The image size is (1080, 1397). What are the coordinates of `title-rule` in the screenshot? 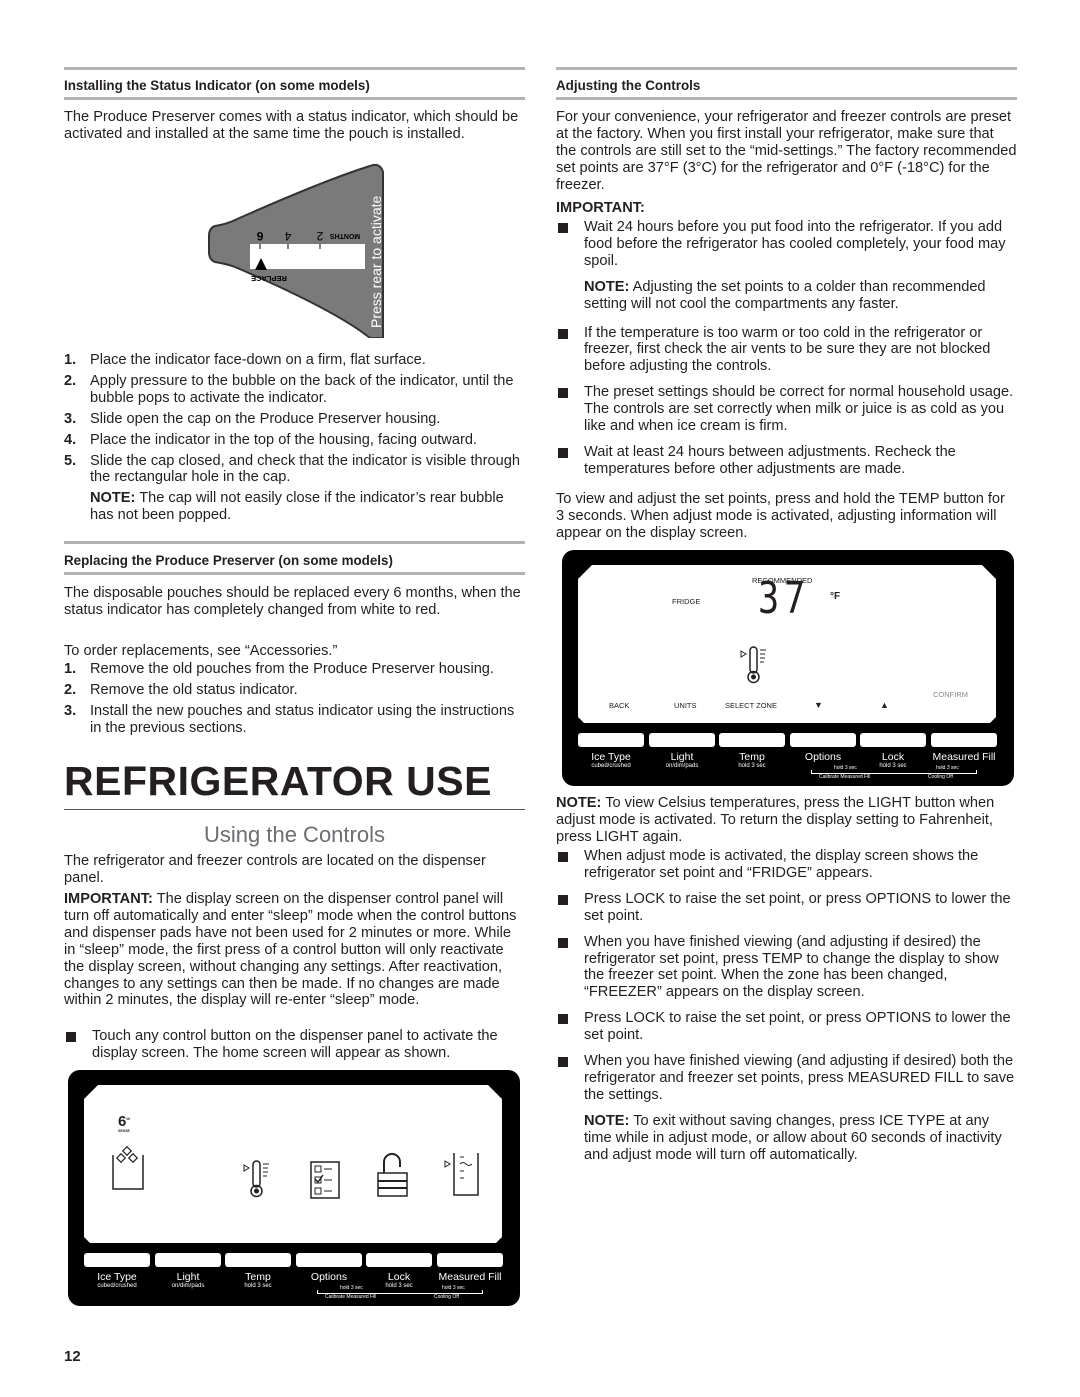 It's located at (294, 809).